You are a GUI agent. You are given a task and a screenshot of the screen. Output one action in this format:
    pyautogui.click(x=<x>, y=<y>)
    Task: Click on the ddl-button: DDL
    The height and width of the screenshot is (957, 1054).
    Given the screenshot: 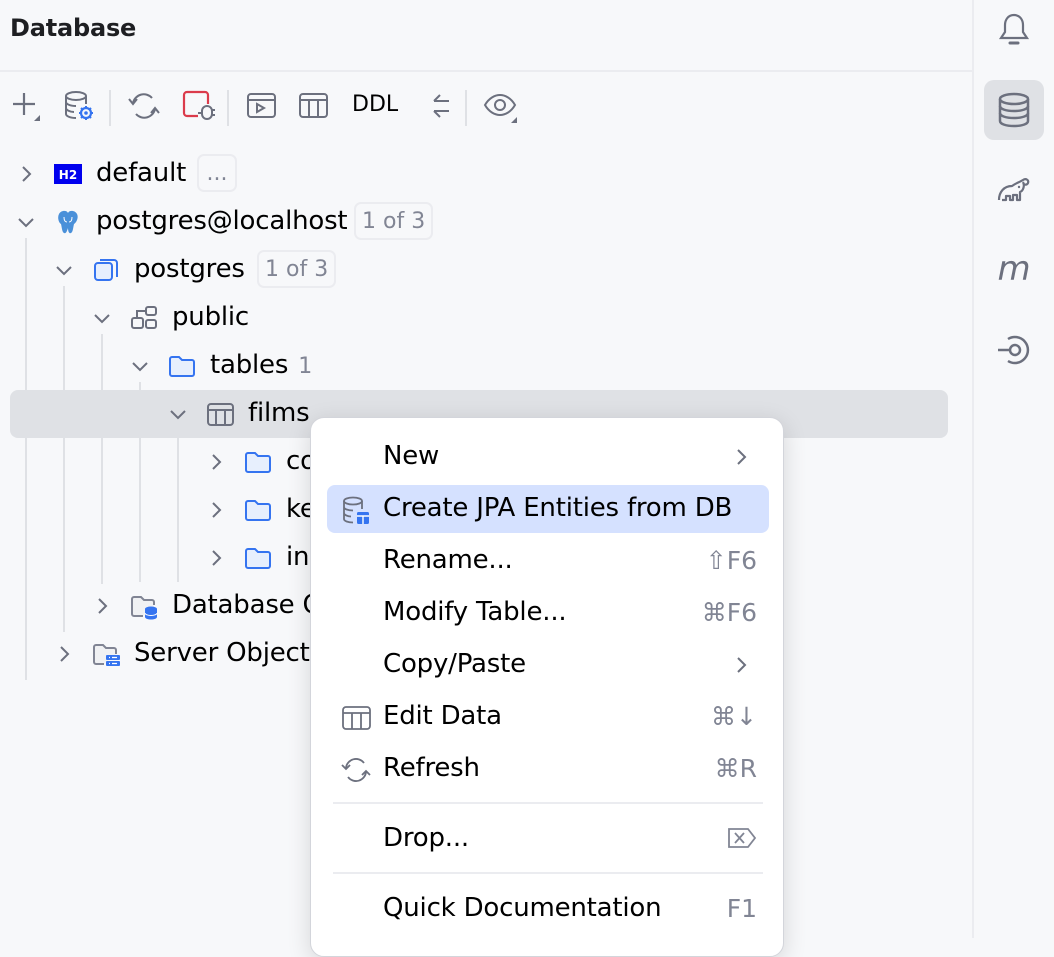 What is the action you would take?
    pyautogui.click(x=375, y=104)
    